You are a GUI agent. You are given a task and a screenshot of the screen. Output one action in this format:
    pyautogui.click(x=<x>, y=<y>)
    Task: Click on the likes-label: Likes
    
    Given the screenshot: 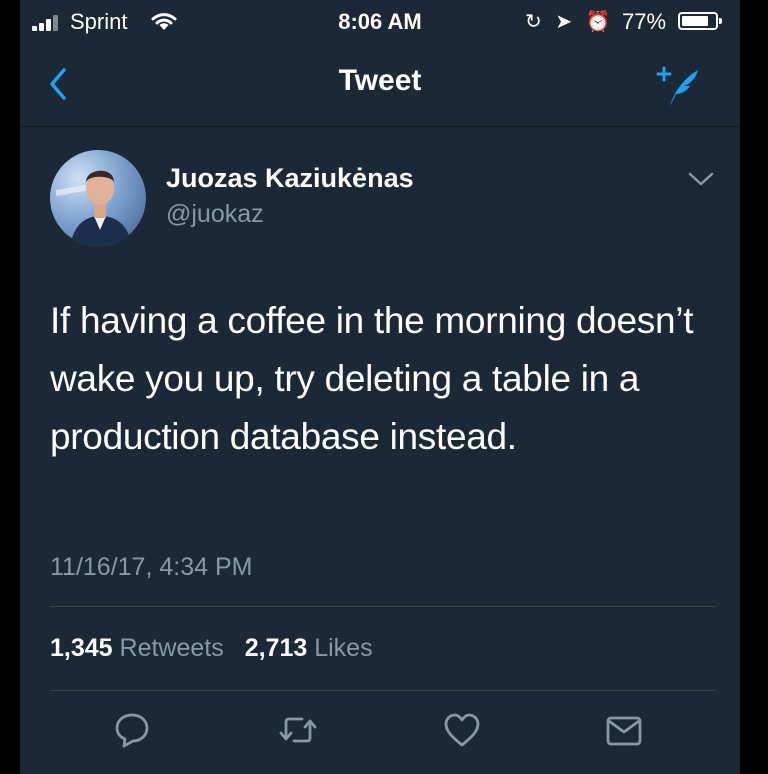 What is the action you would take?
    pyautogui.click(x=343, y=648)
    